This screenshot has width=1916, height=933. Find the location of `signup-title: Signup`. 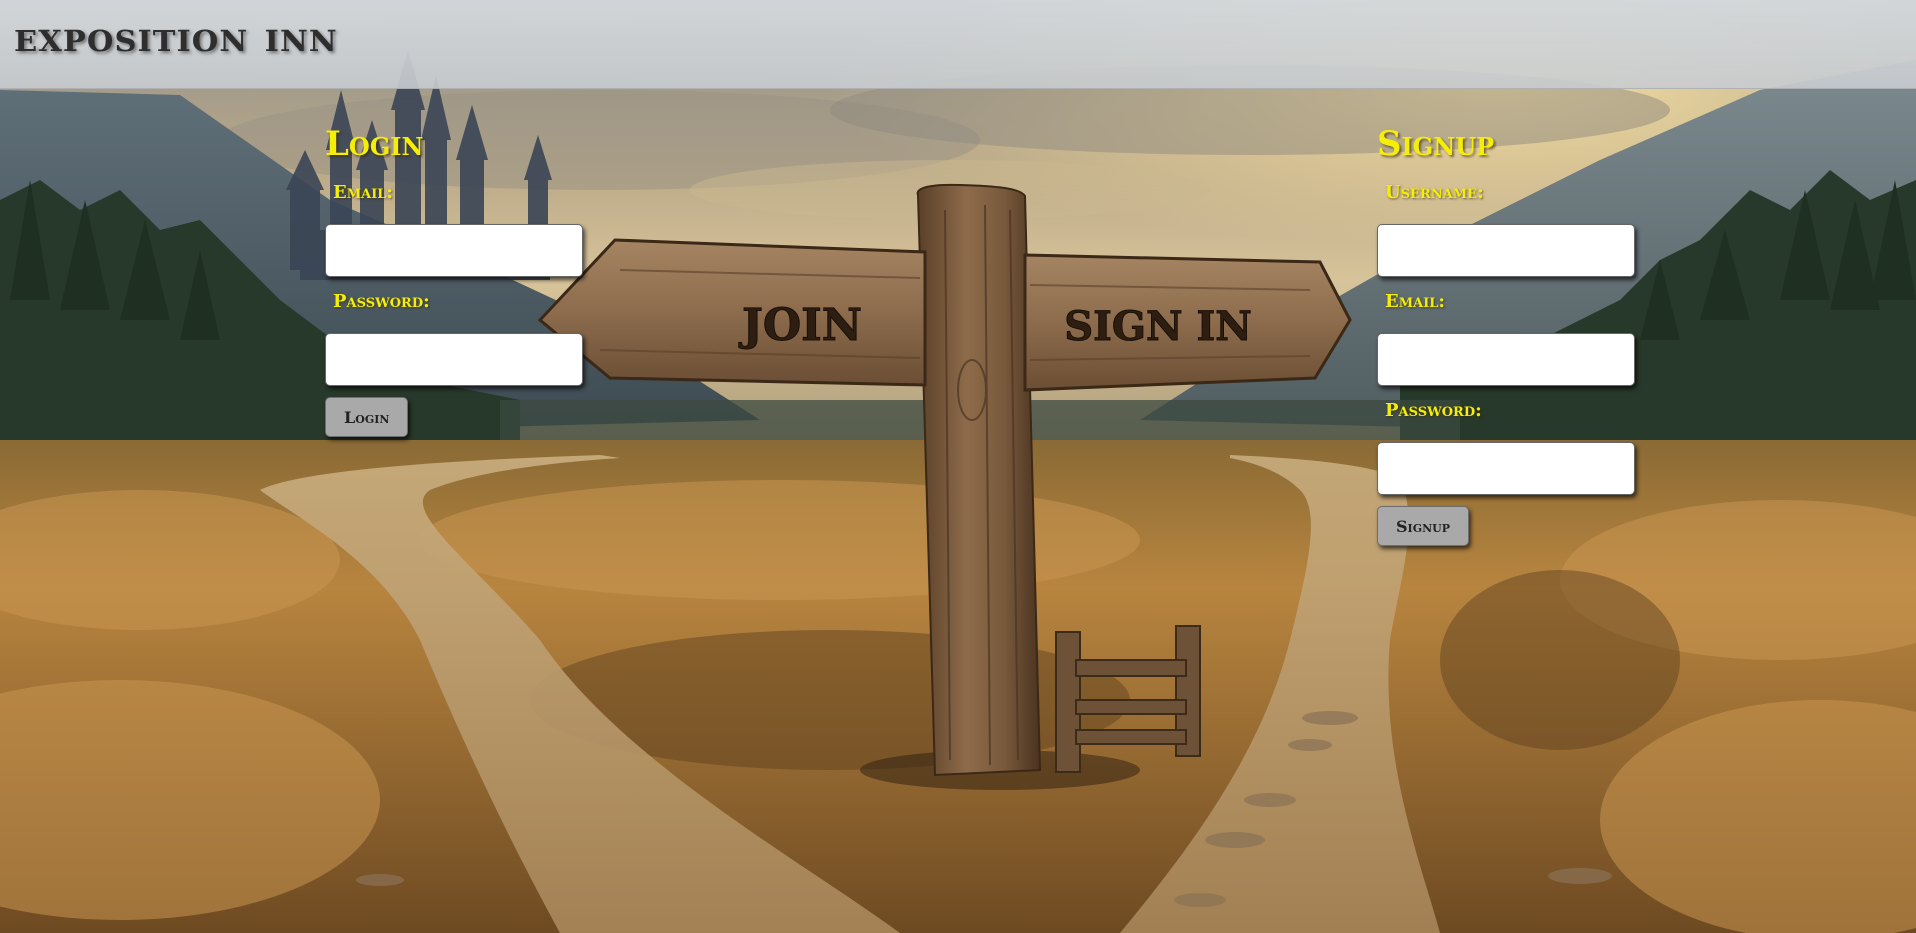

signup-title: Signup is located at coordinates (1436, 144).